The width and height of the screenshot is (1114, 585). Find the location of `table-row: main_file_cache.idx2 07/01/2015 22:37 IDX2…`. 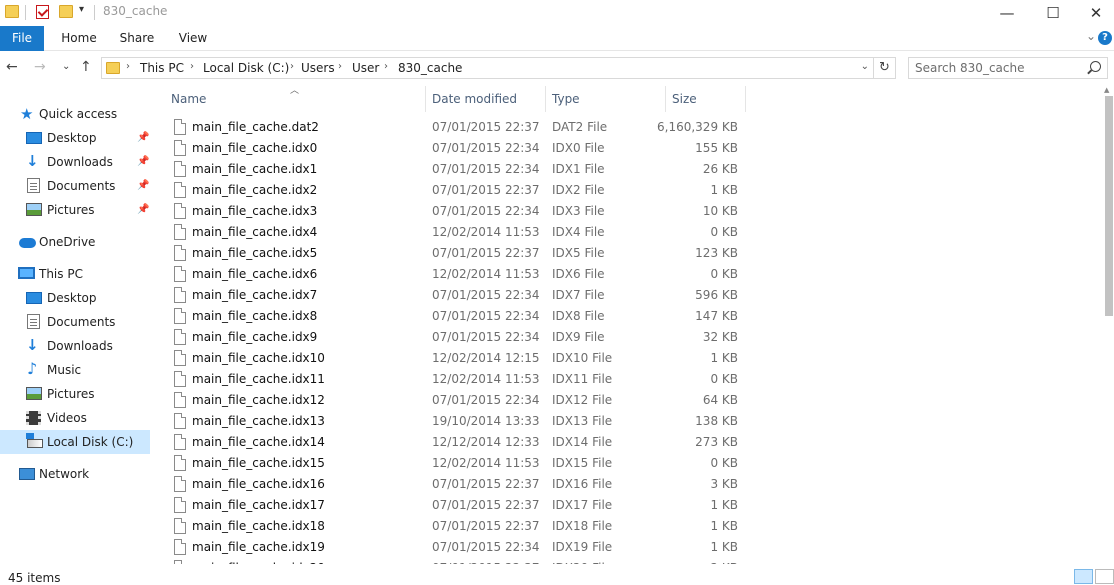

table-row: main_file_cache.idx2 07/01/2015 22:37 IDX2… is located at coordinates (457, 190).